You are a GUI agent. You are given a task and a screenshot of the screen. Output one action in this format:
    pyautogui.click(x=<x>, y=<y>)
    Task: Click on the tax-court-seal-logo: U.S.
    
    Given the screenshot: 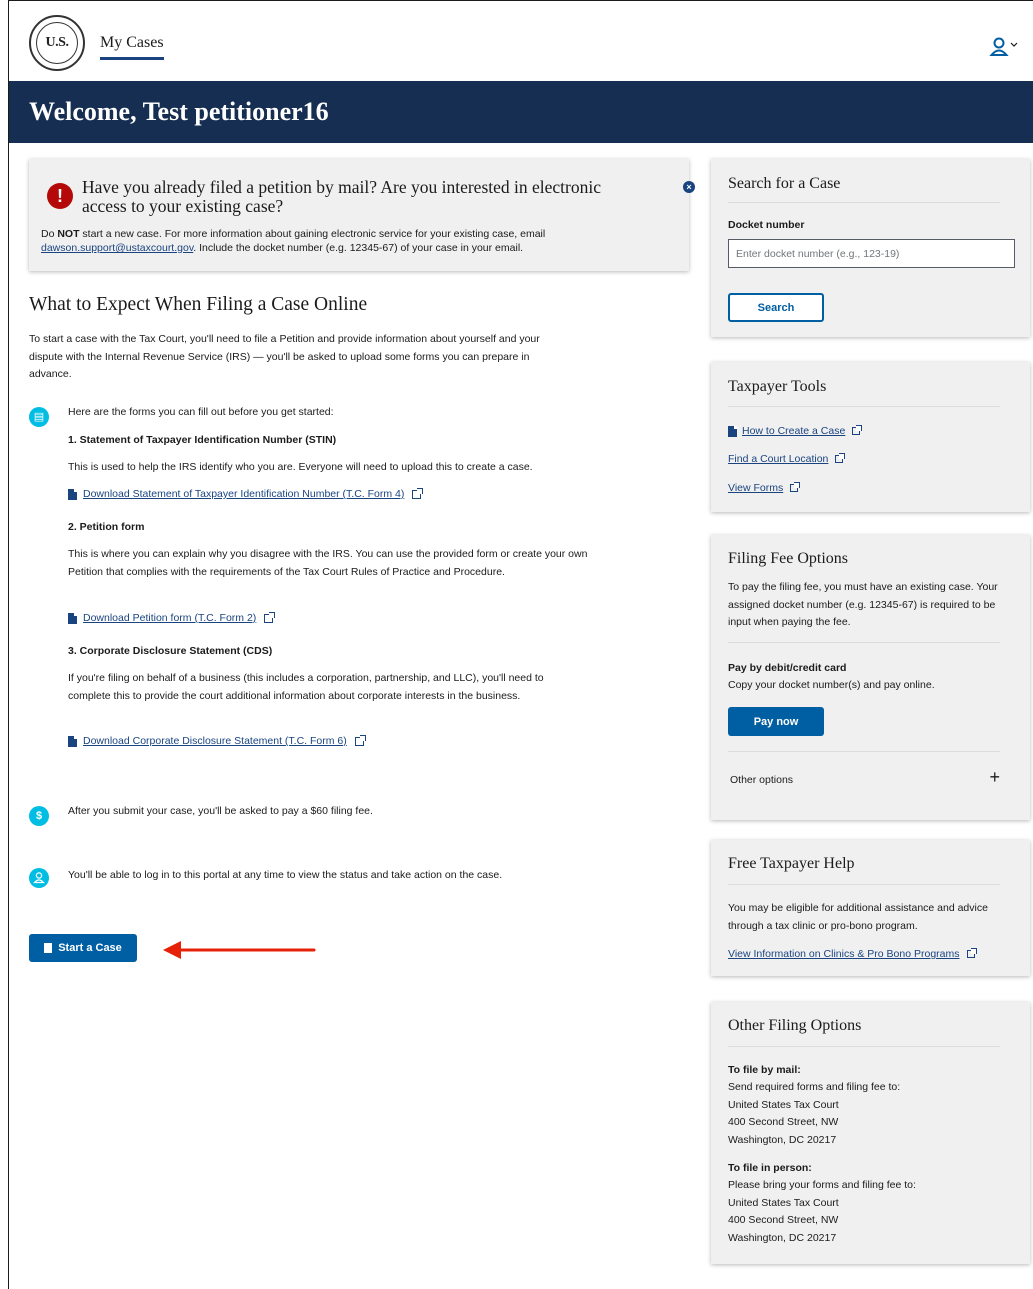 What is the action you would take?
    pyautogui.click(x=57, y=43)
    